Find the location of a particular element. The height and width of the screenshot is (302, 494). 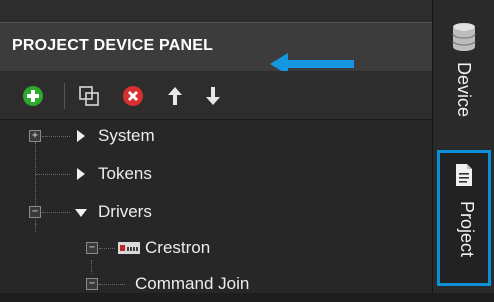

arrow-down-icon is located at coordinates (213, 96).